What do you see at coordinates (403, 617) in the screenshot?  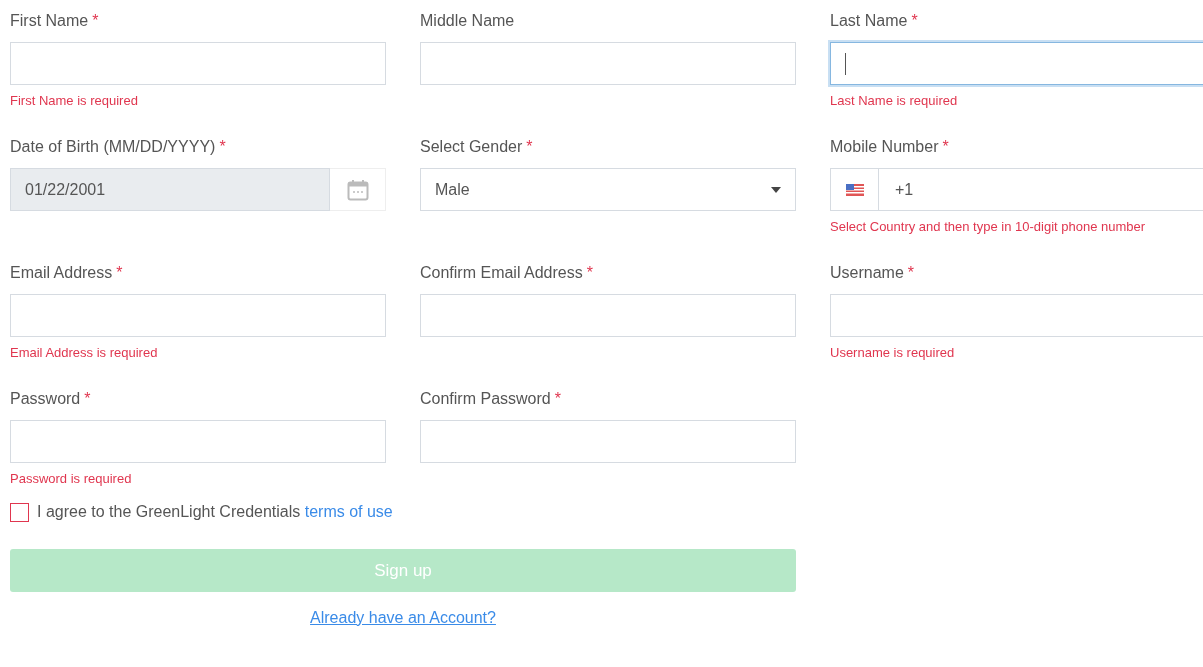 I see `login-link: Already have an Account?` at bounding box center [403, 617].